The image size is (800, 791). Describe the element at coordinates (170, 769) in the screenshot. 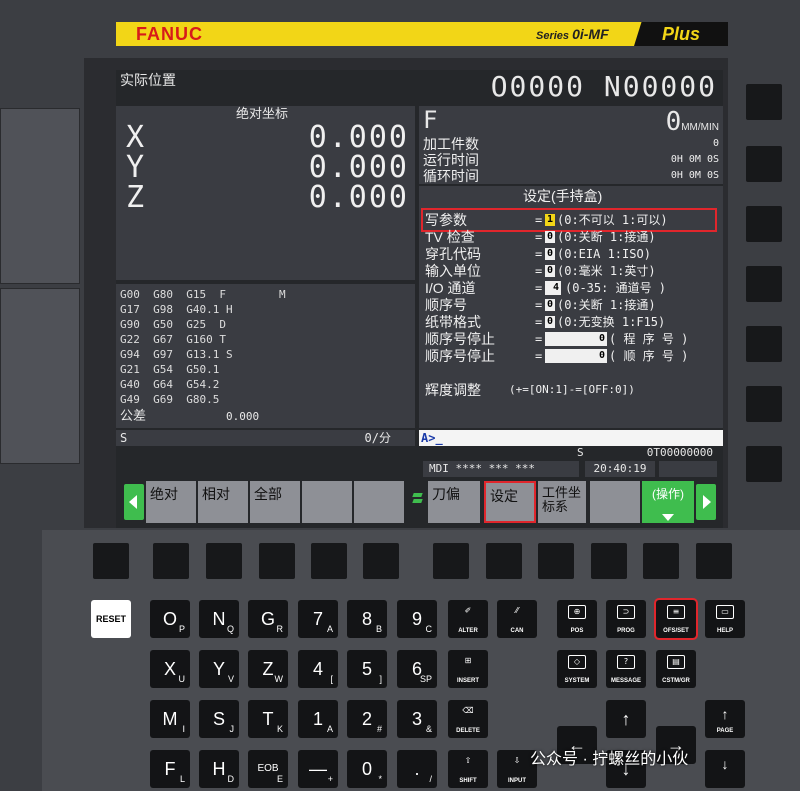

I see `key-f: FL` at that location.